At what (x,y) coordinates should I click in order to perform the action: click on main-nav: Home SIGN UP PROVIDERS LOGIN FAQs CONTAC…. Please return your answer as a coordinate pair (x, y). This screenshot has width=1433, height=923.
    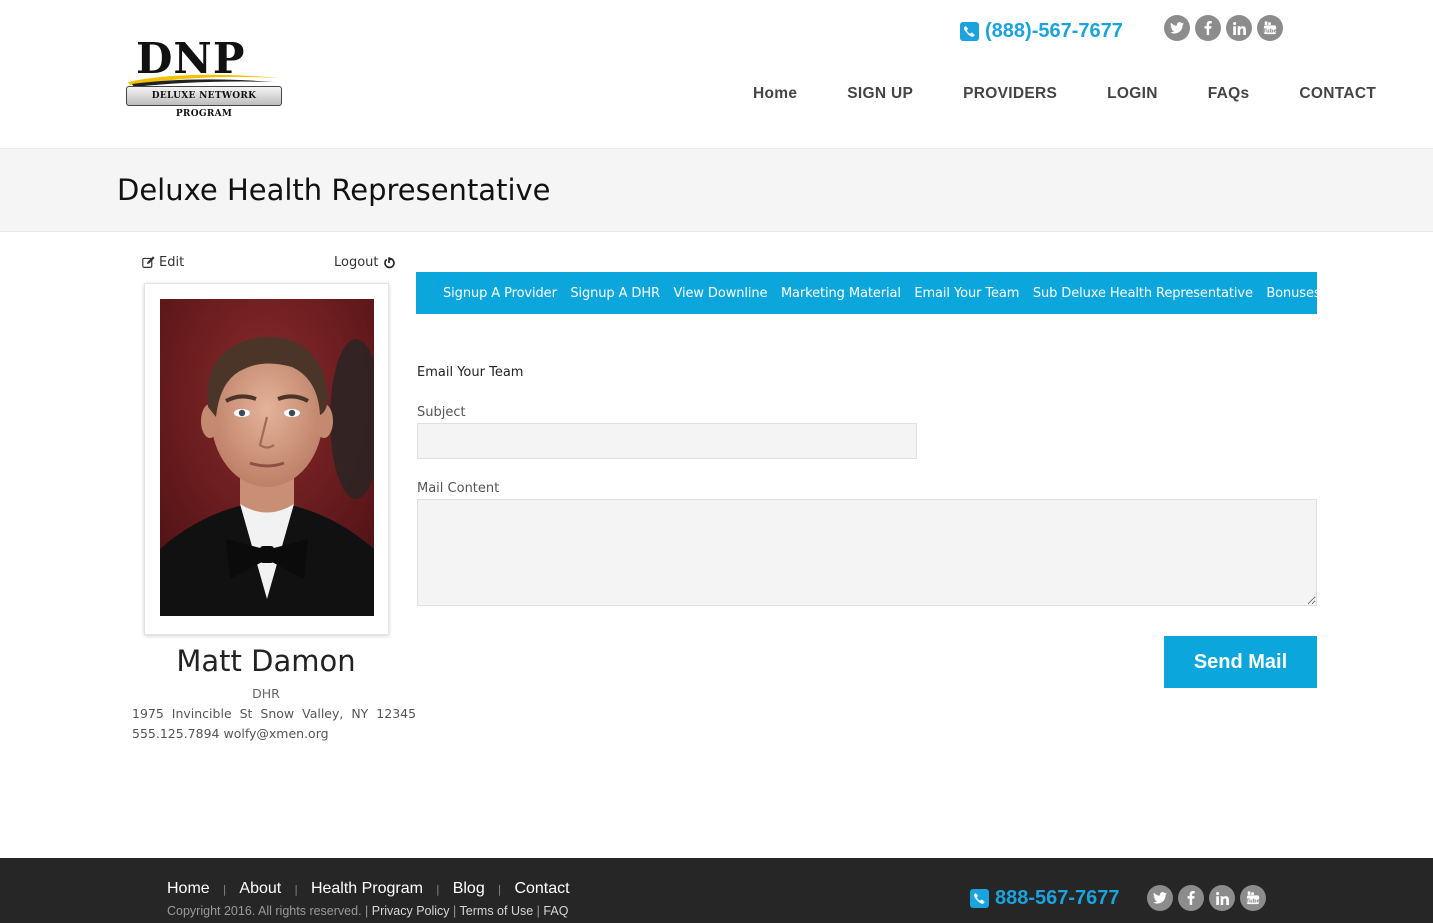
    Looking at the image, I should click on (1064, 94).